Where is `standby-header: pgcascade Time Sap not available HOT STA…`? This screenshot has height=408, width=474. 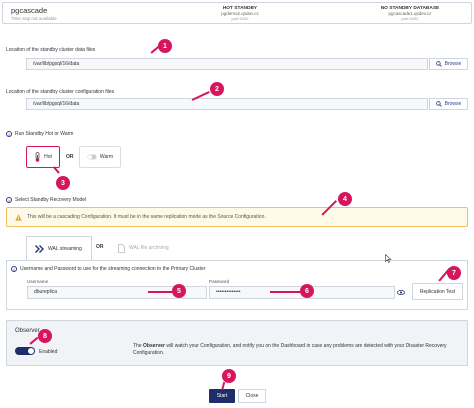 standby-header: pgcascade Time Sap not available HOT STA… is located at coordinates (237, 13).